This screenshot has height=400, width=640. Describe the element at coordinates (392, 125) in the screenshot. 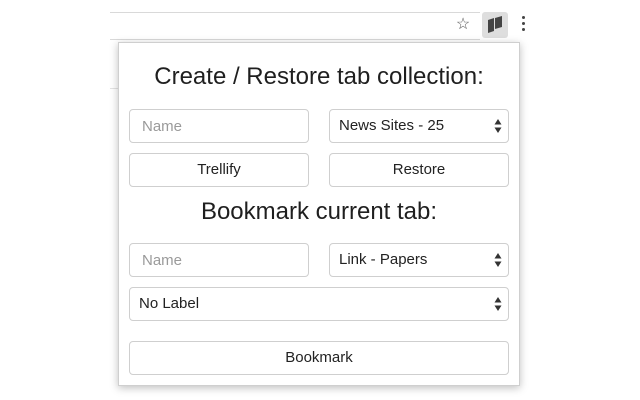

I see `collection-select-value: News Sites - 25` at that location.